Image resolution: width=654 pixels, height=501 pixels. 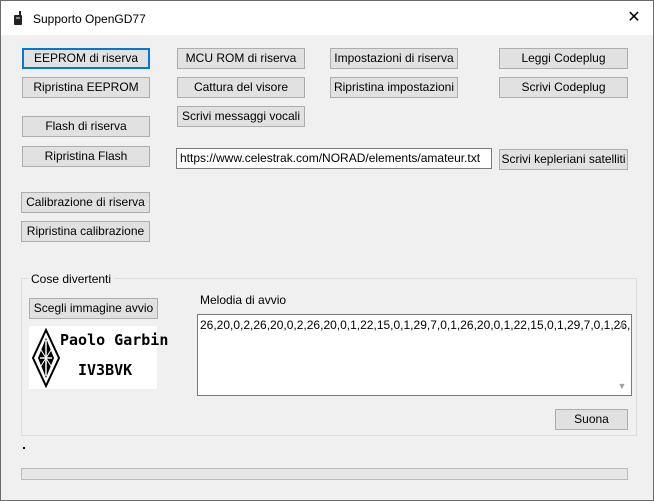 I want to click on restore-calibration-button: Ripristina calibrazione, so click(x=85, y=231).